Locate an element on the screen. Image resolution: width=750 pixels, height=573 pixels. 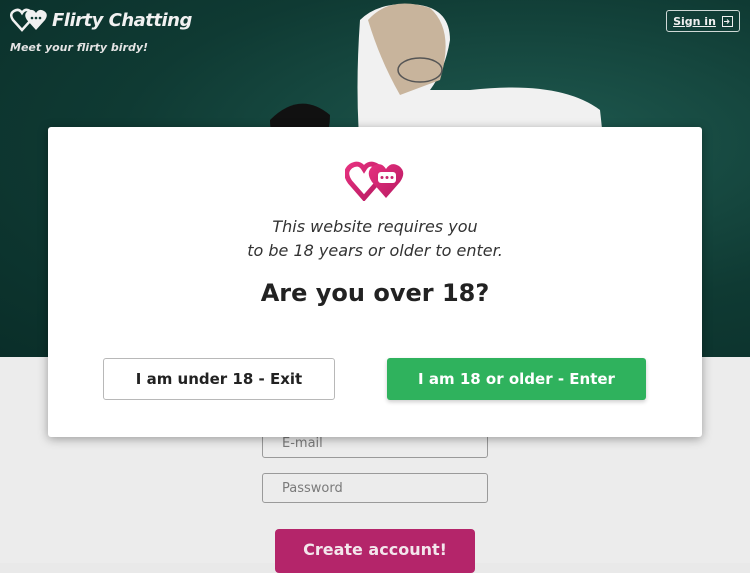
hearts-chat-logo-icon is located at coordinates (374, 181).